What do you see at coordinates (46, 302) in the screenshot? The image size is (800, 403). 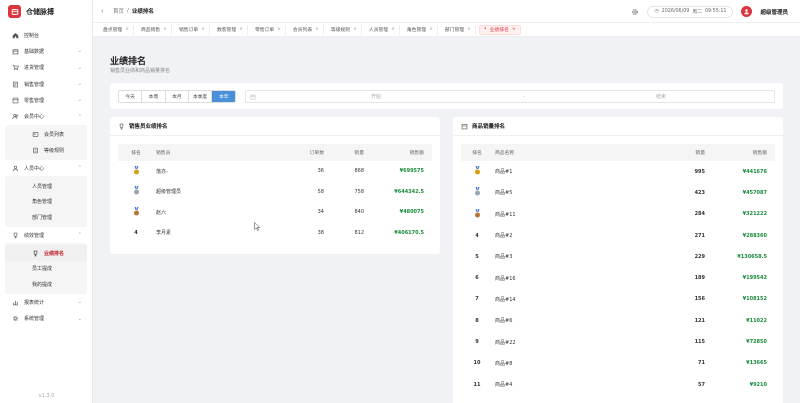 I see `sidebar-item-reports: 报表统计 ⌄` at bounding box center [46, 302].